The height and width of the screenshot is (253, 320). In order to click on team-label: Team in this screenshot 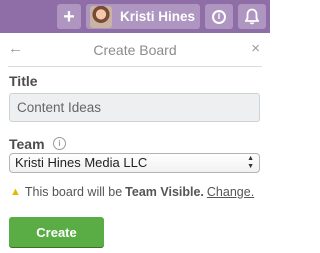, I will do `click(27, 144)`.